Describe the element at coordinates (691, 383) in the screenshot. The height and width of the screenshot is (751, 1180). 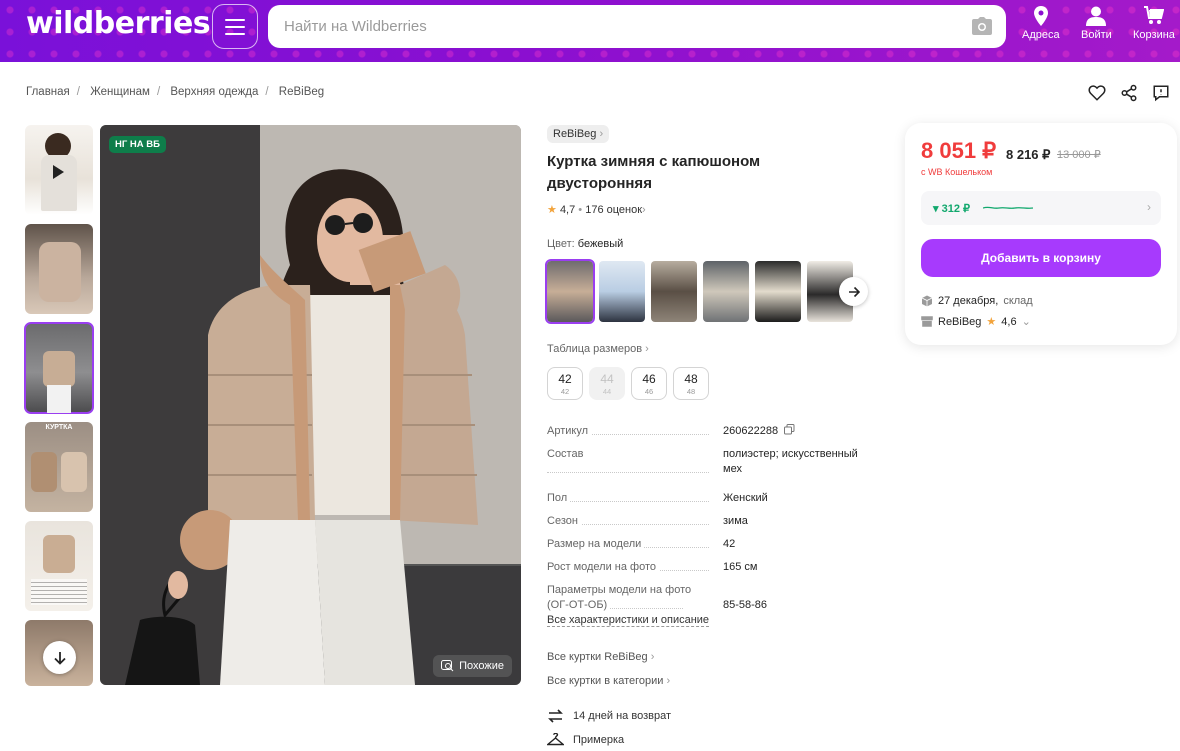
I see `size-option: 48 48` at that location.